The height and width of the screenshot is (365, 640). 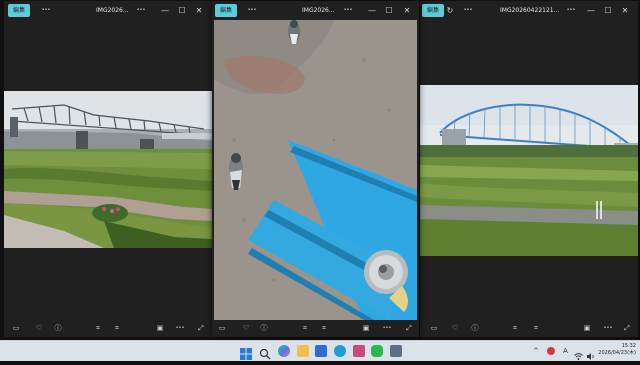 I want to click on photo-bridge-park, so click(x=108, y=169).